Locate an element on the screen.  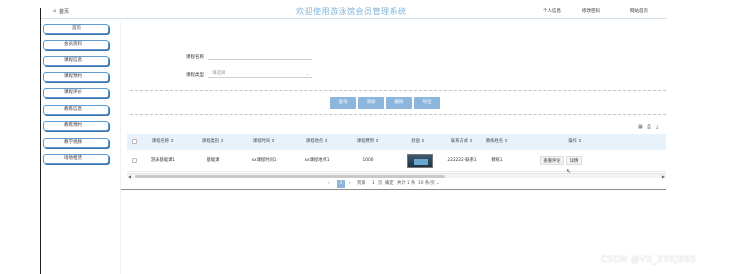
row-checkbox is located at coordinates (134, 160).